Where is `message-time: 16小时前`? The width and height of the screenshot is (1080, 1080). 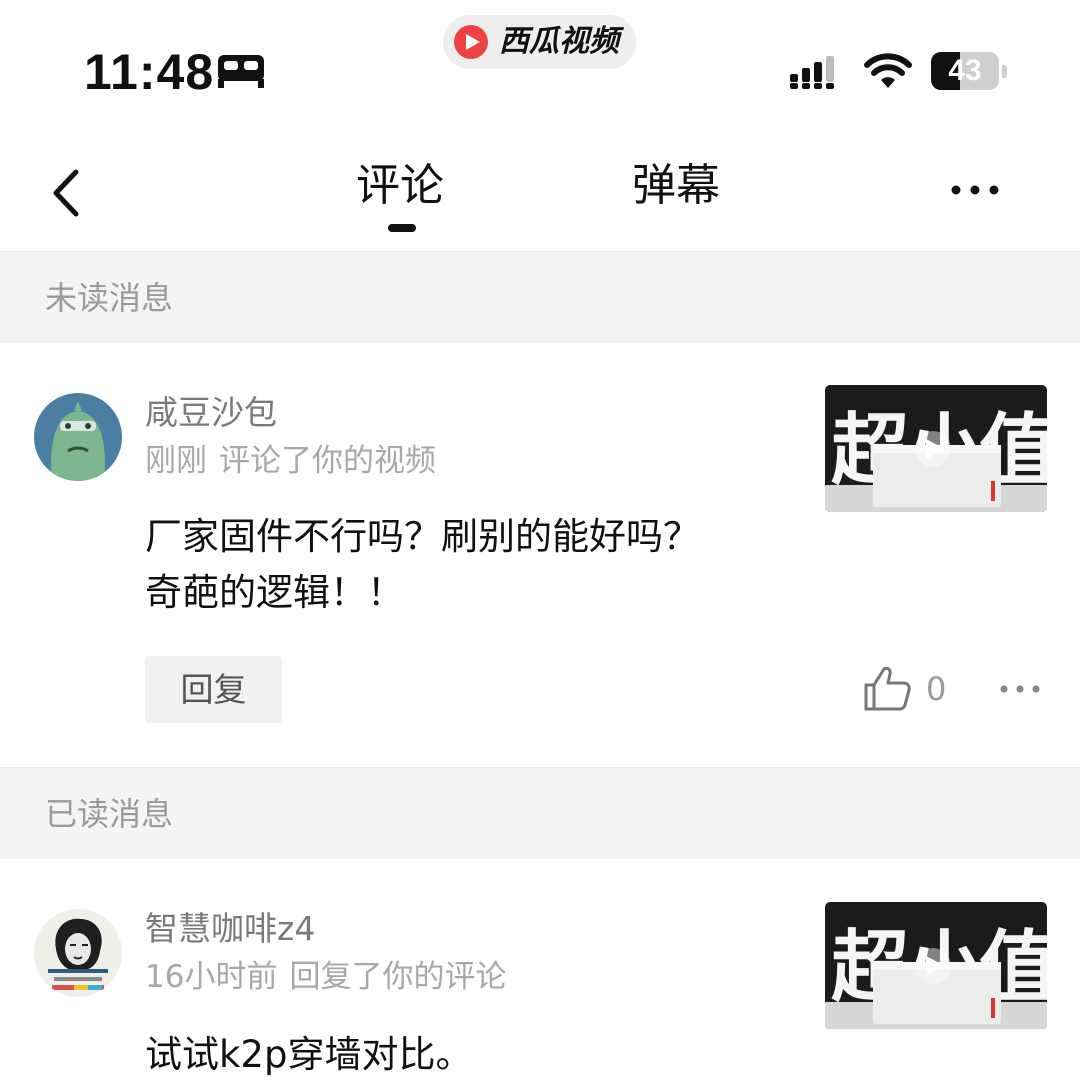 message-time: 16小时前 is located at coordinates (211, 977).